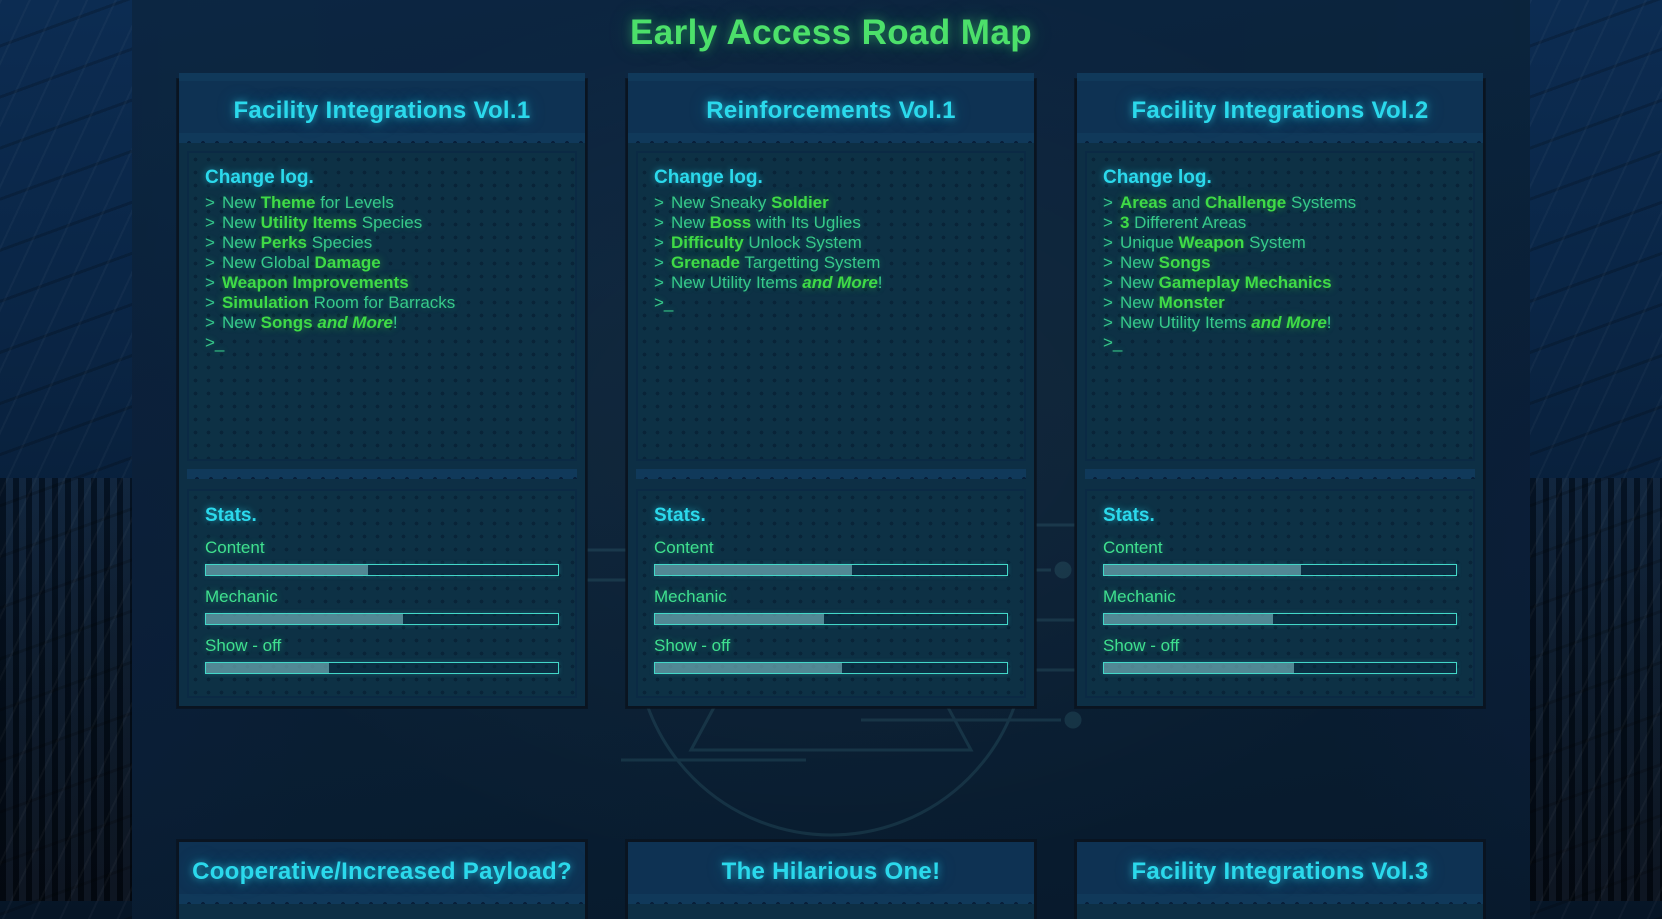 Image resolution: width=1662 pixels, height=919 pixels. I want to click on changelog-text: Theme, so click(288, 202).